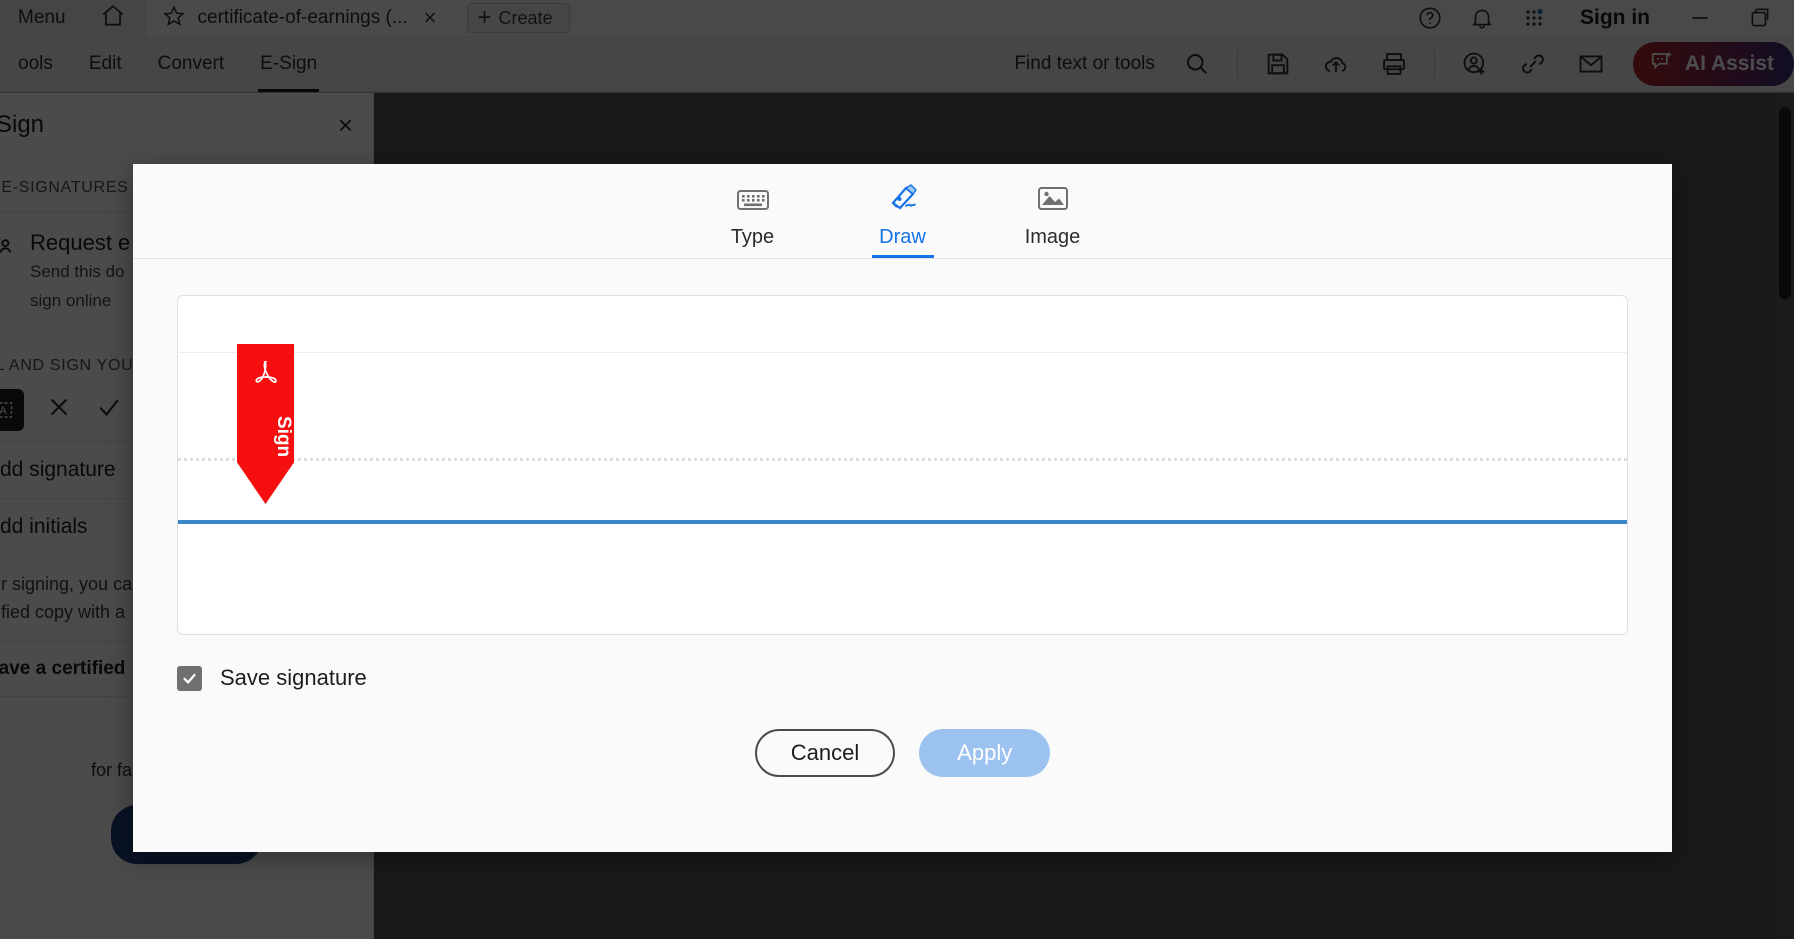  I want to click on adobe-acrobat-icon, so click(265, 375).